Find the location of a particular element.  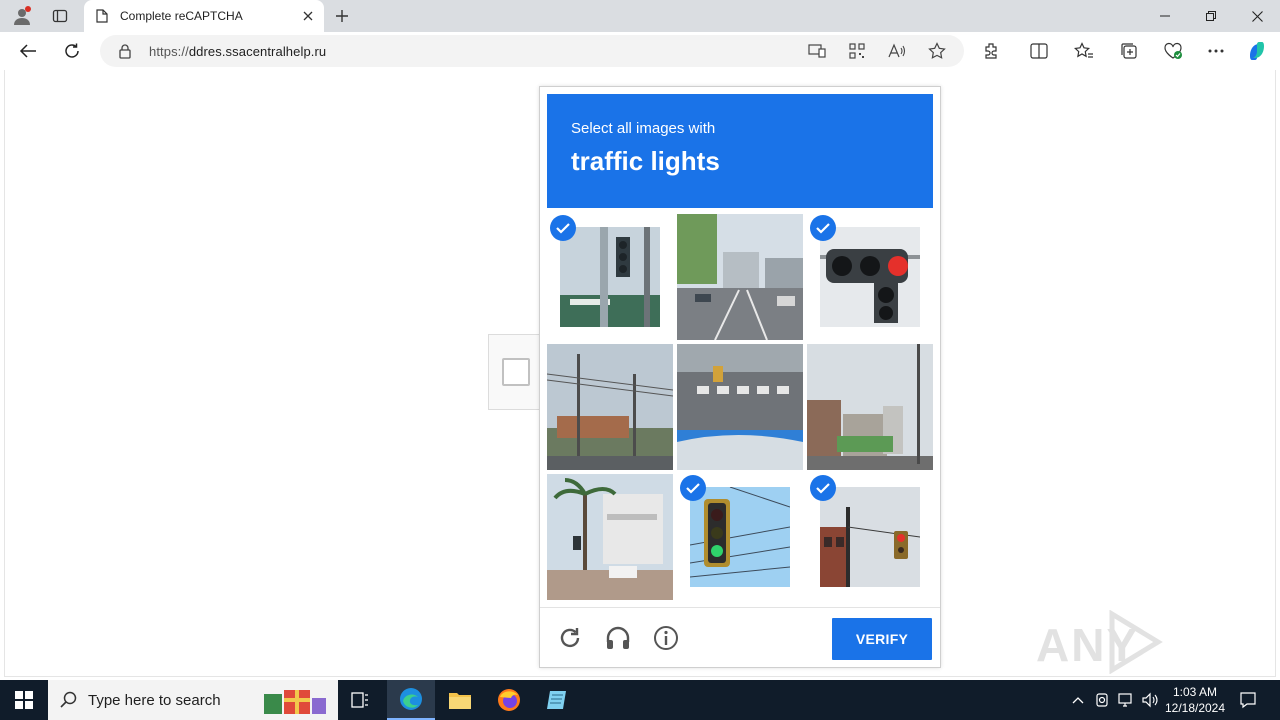

extensions-icon is located at coordinates (991, 51).